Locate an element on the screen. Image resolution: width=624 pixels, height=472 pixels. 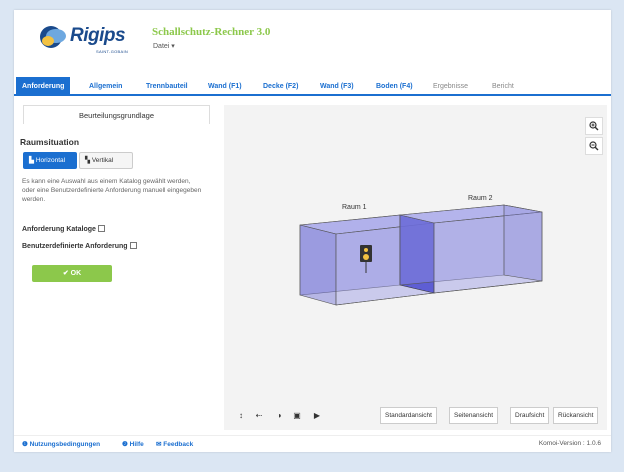
feedback-link: ✉ Feedback is located at coordinates (174, 444).